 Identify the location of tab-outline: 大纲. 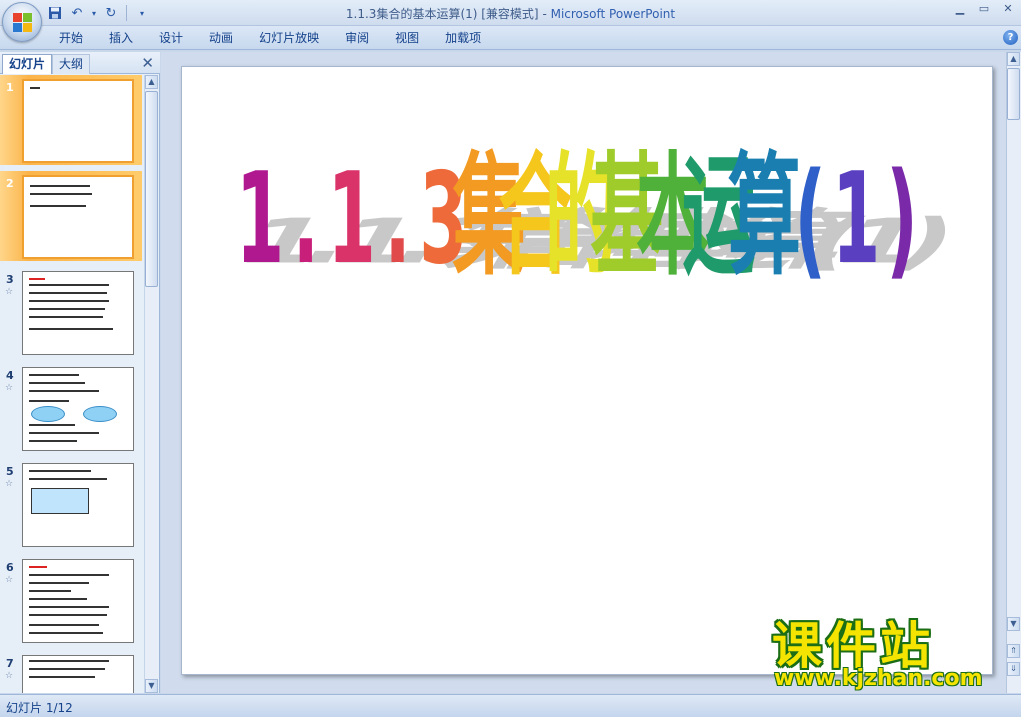
(71, 64).